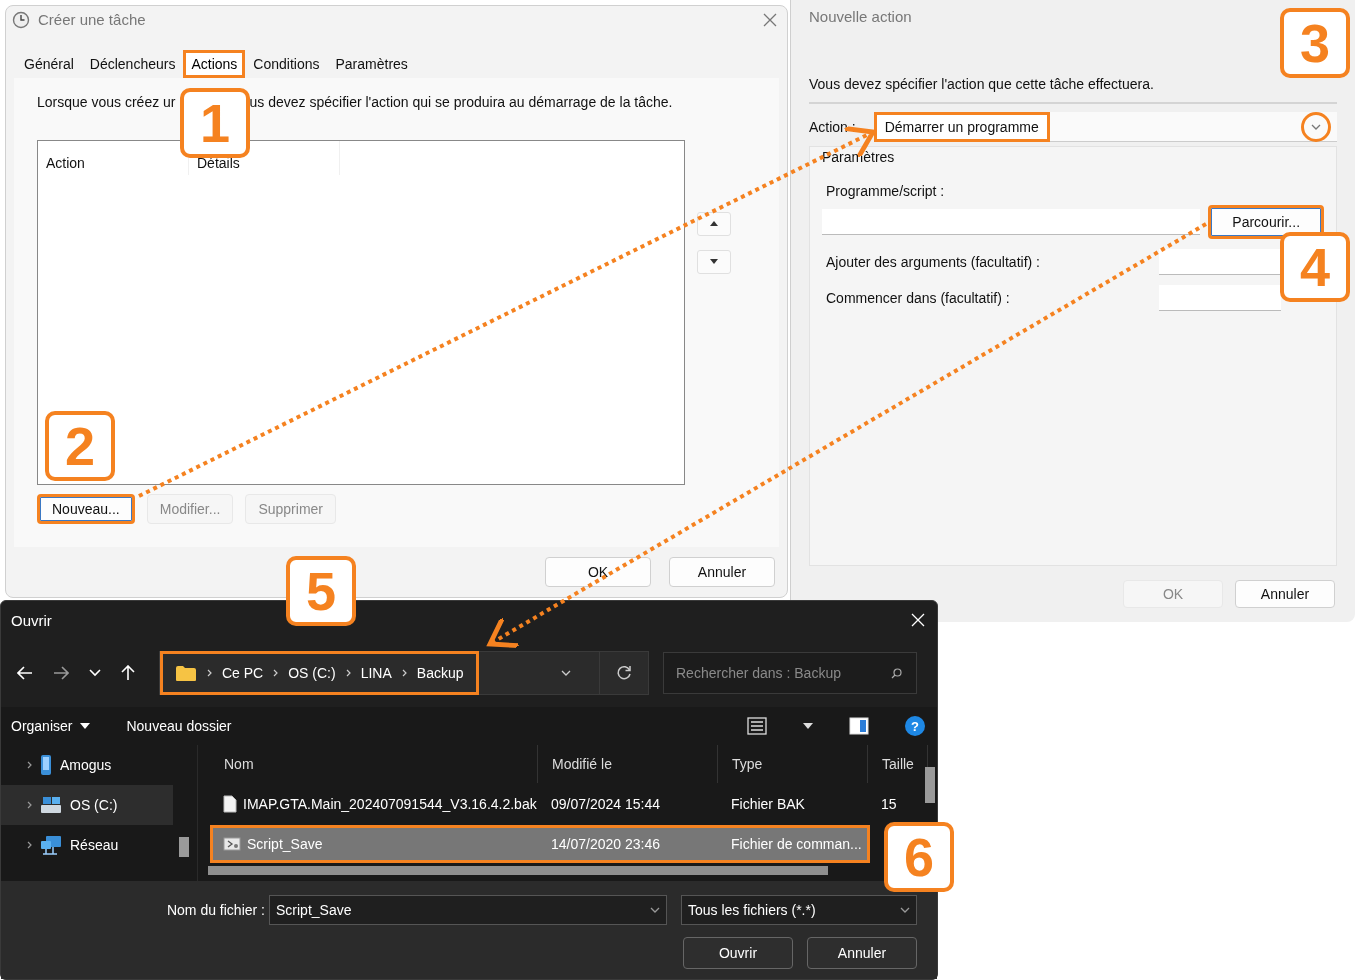  Describe the element at coordinates (1011, 222) in the screenshot. I see `program-field` at that location.